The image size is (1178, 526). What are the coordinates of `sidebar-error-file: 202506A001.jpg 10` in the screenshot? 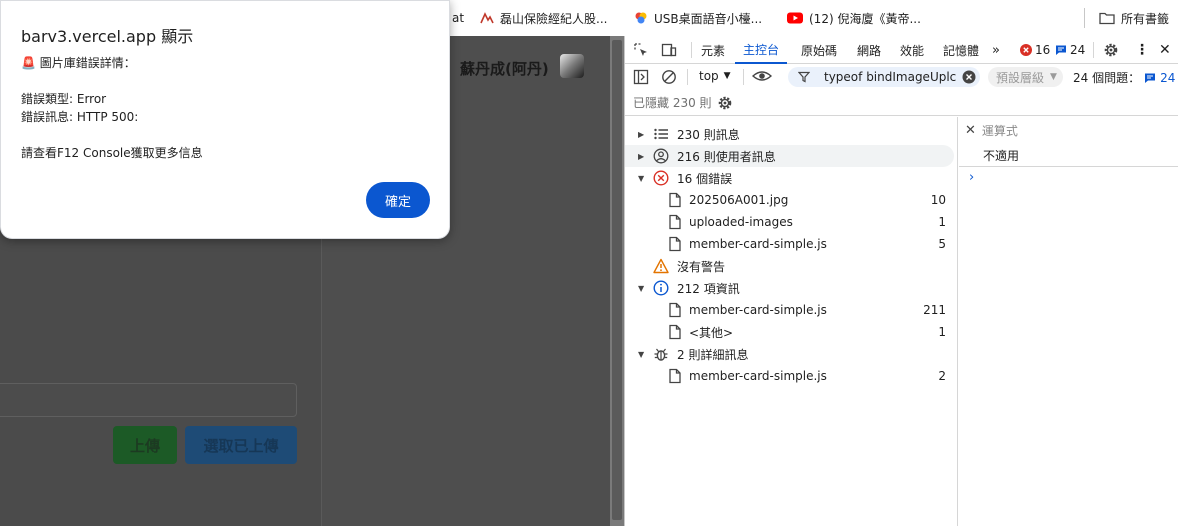 It's located at (791, 200).